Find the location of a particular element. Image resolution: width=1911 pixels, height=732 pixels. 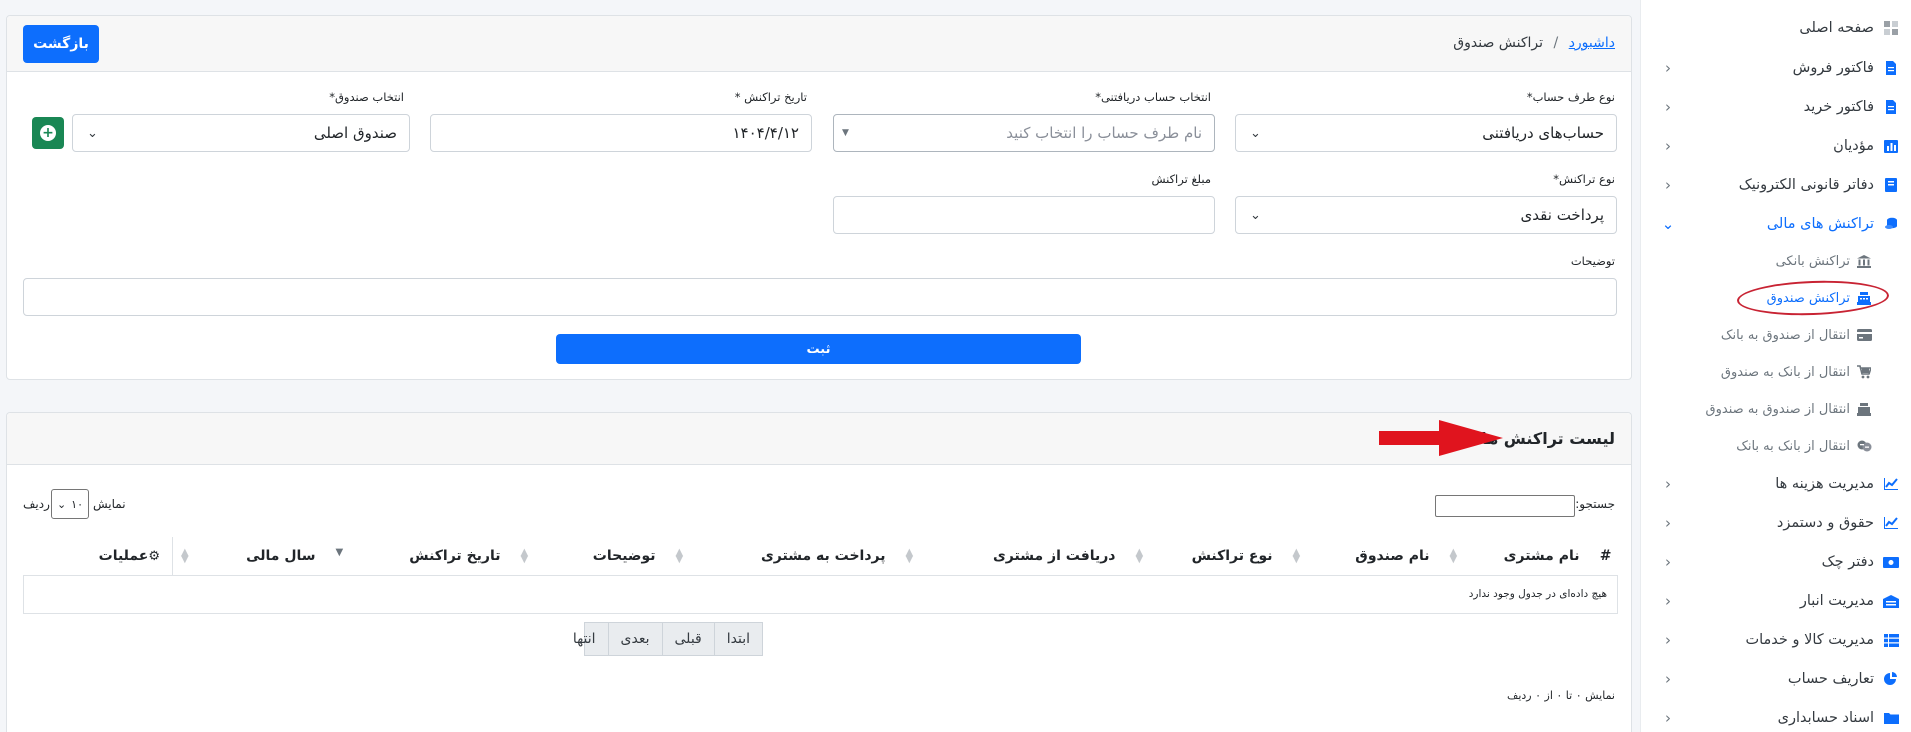

fund-value: صندوق اصلی is located at coordinates (355, 133).